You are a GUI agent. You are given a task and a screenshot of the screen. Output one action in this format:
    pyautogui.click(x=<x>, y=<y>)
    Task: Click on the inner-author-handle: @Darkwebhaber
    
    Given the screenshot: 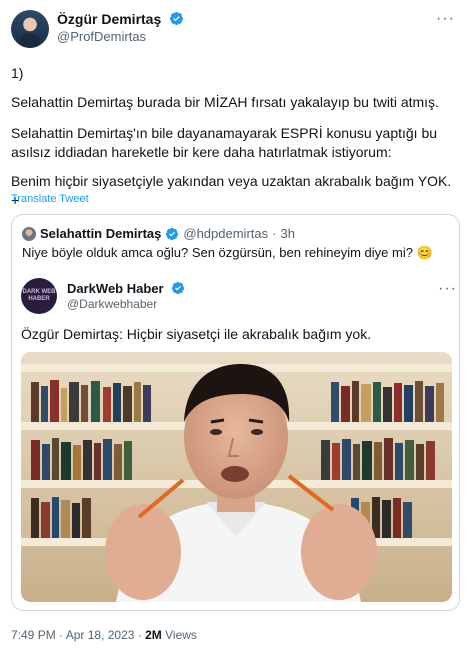 What is the action you would take?
    pyautogui.click(x=112, y=304)
    